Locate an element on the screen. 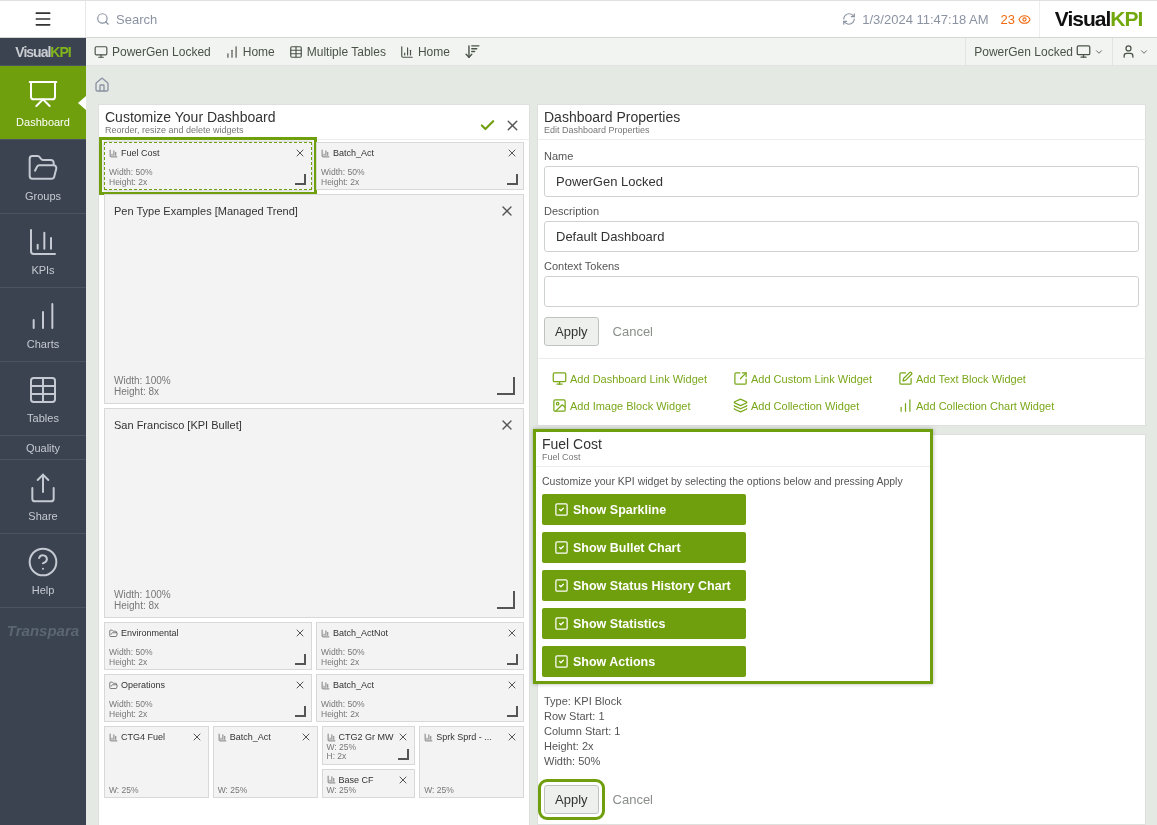  widget-title: CTG2 Gr MW is located at coordinates (366, 737).